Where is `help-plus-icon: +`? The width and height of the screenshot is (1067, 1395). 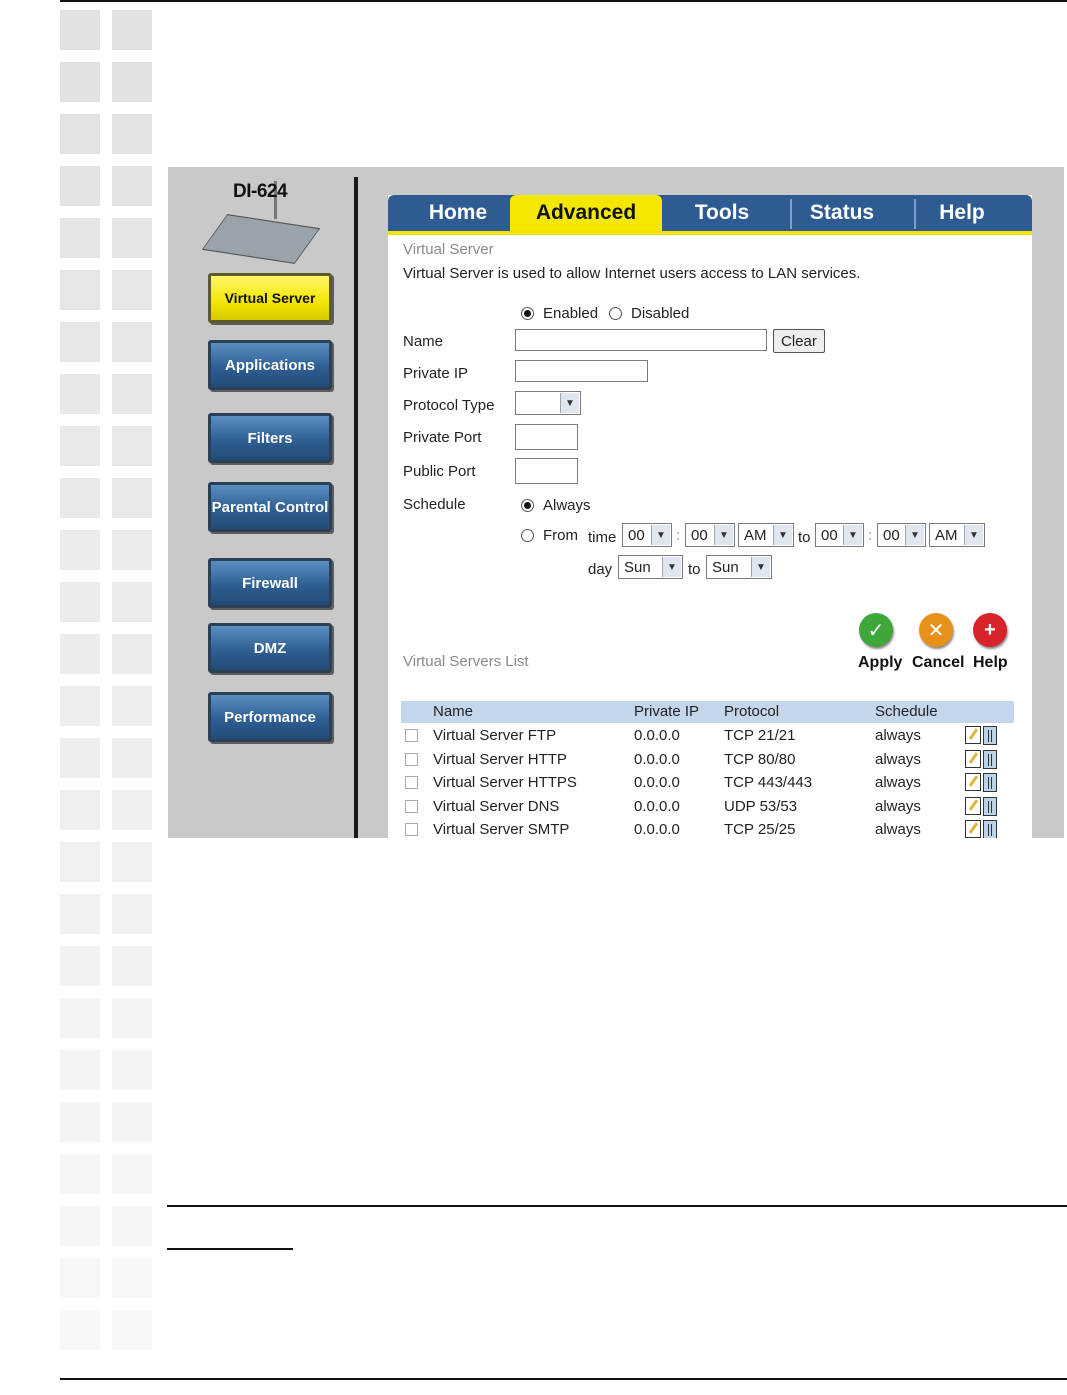 help-plus-icon: + is located at coordinates (990, 630).